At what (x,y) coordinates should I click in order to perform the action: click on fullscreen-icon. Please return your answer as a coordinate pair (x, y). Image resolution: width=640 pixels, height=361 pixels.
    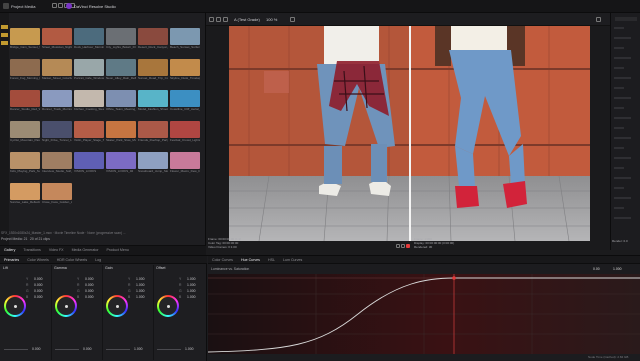
    Looking at the image, I should click on (292, 19).